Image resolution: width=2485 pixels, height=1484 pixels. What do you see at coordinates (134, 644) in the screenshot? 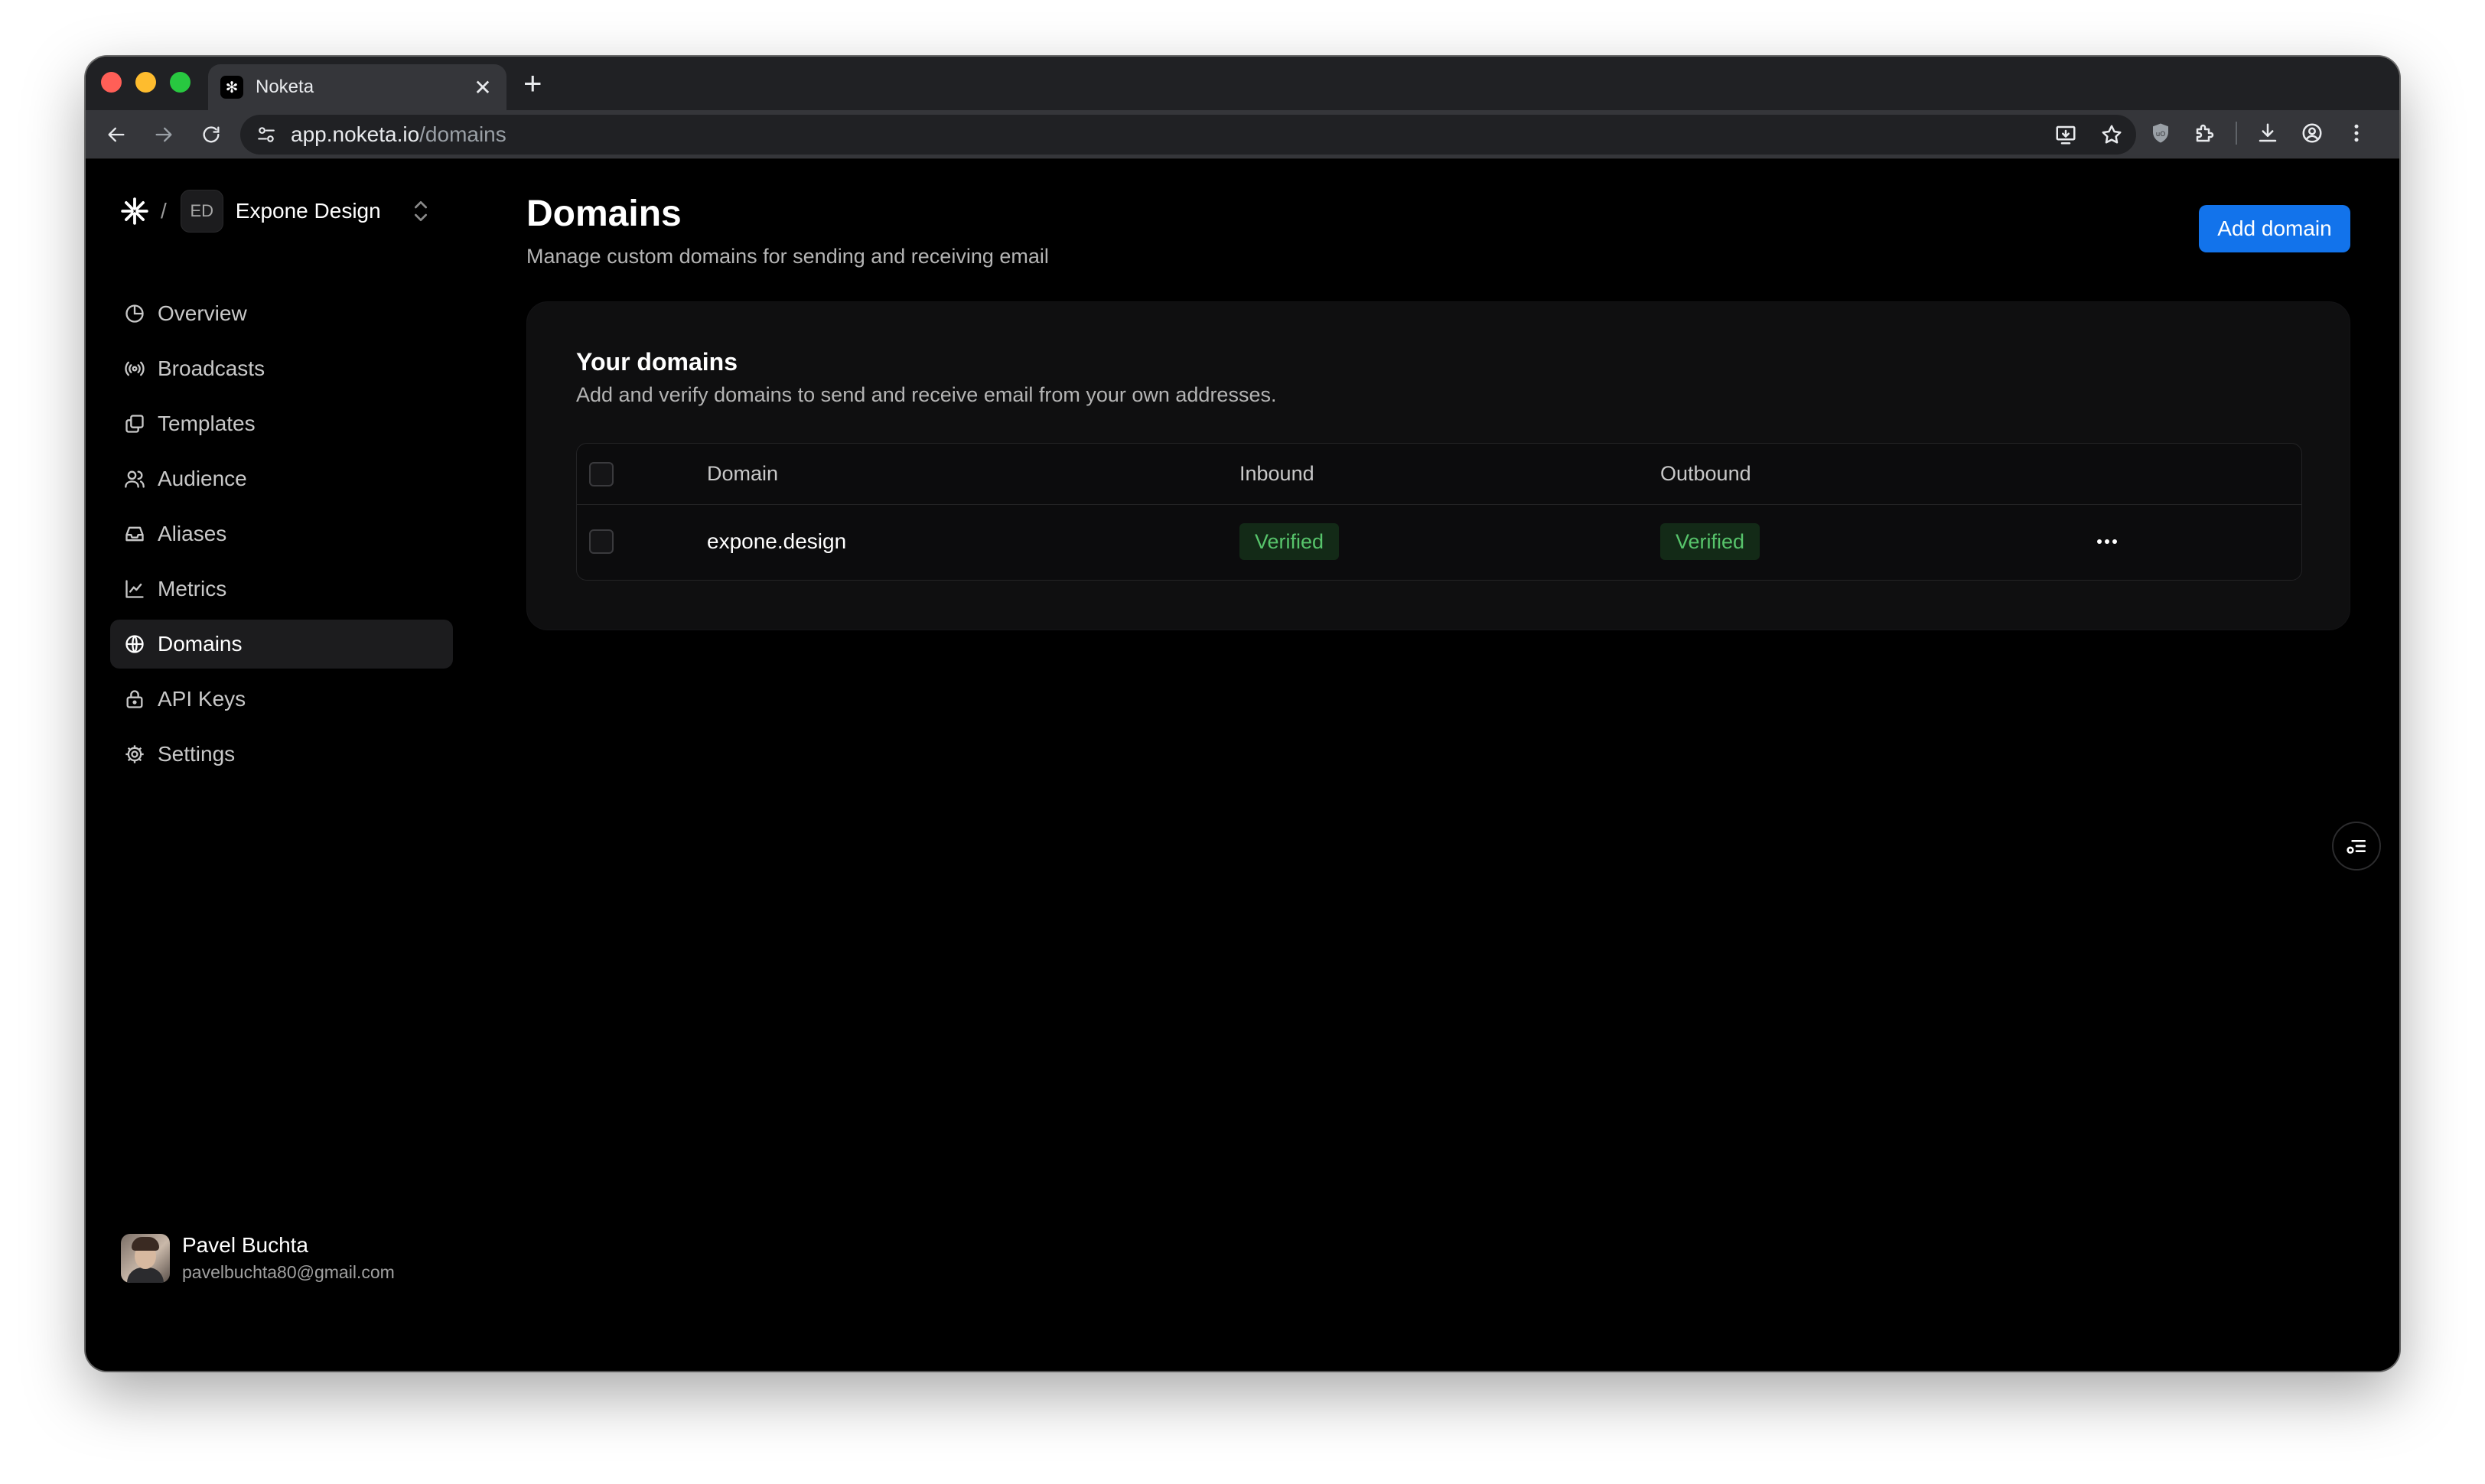
I see `globe-icon` at bounding box center [134, 644].